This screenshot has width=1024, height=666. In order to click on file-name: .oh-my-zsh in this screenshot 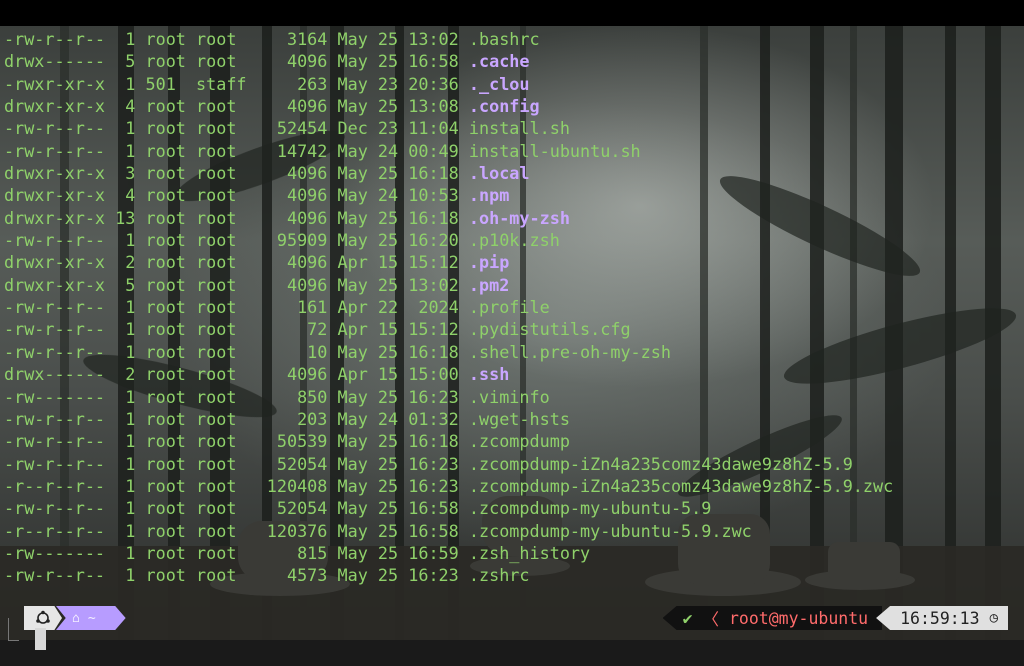, I will do `click(519, 218)`.